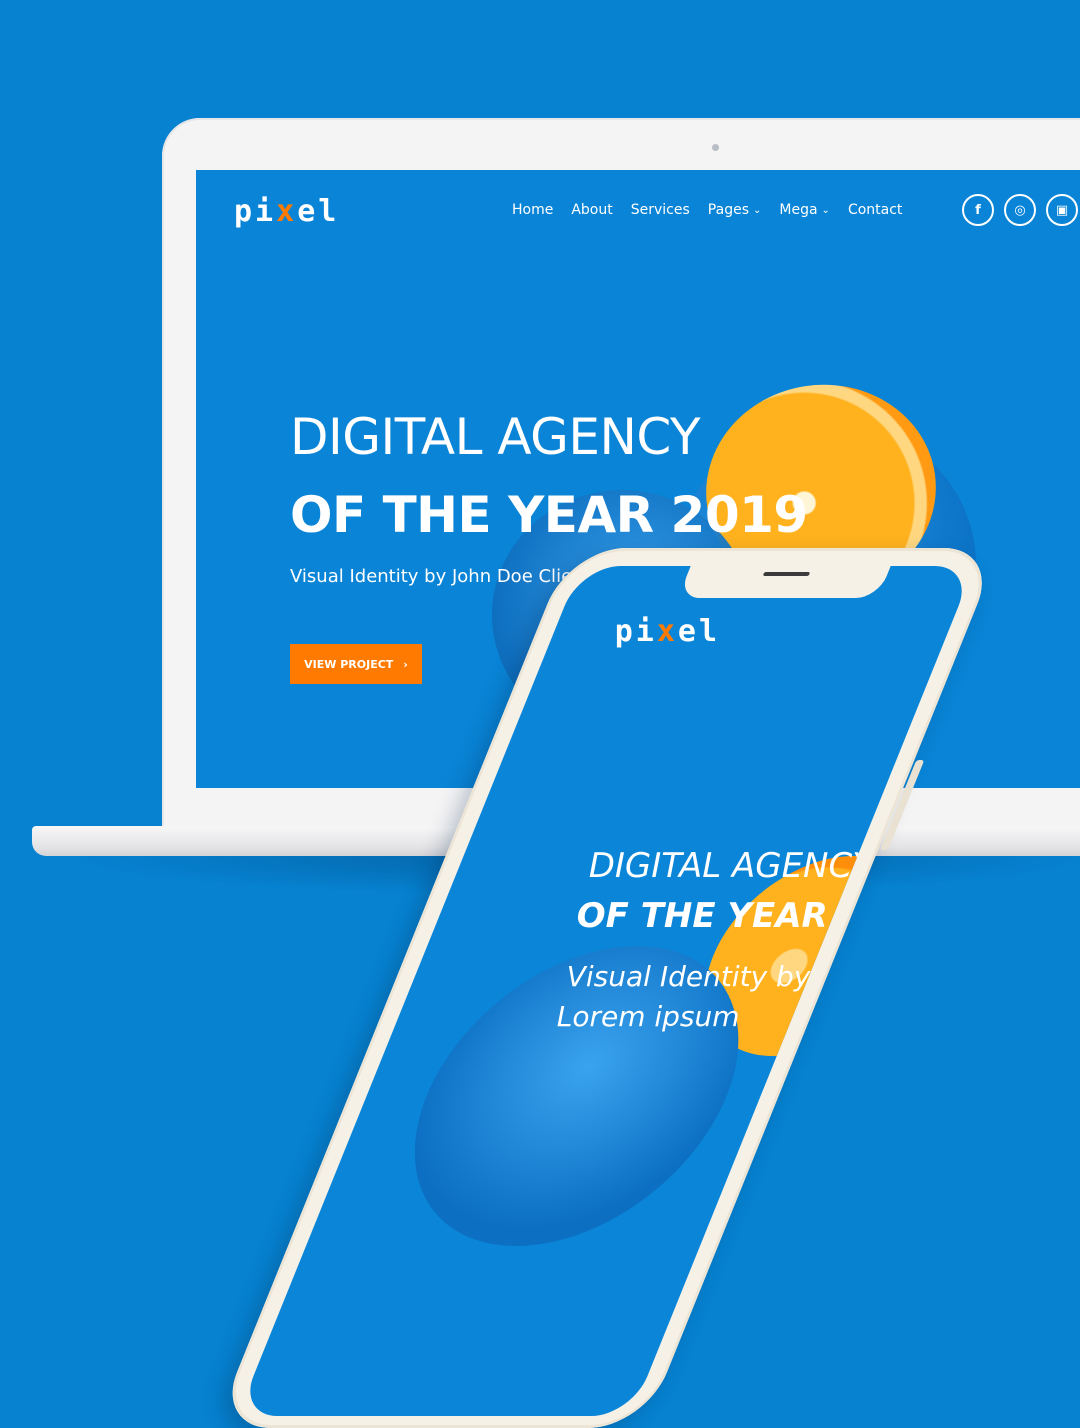 This screenshot has height=1428, width=1080. What do you see at coordinates (784, 582) in the screenshot?
I see `phone-notch` at bounding box center [784, 582].